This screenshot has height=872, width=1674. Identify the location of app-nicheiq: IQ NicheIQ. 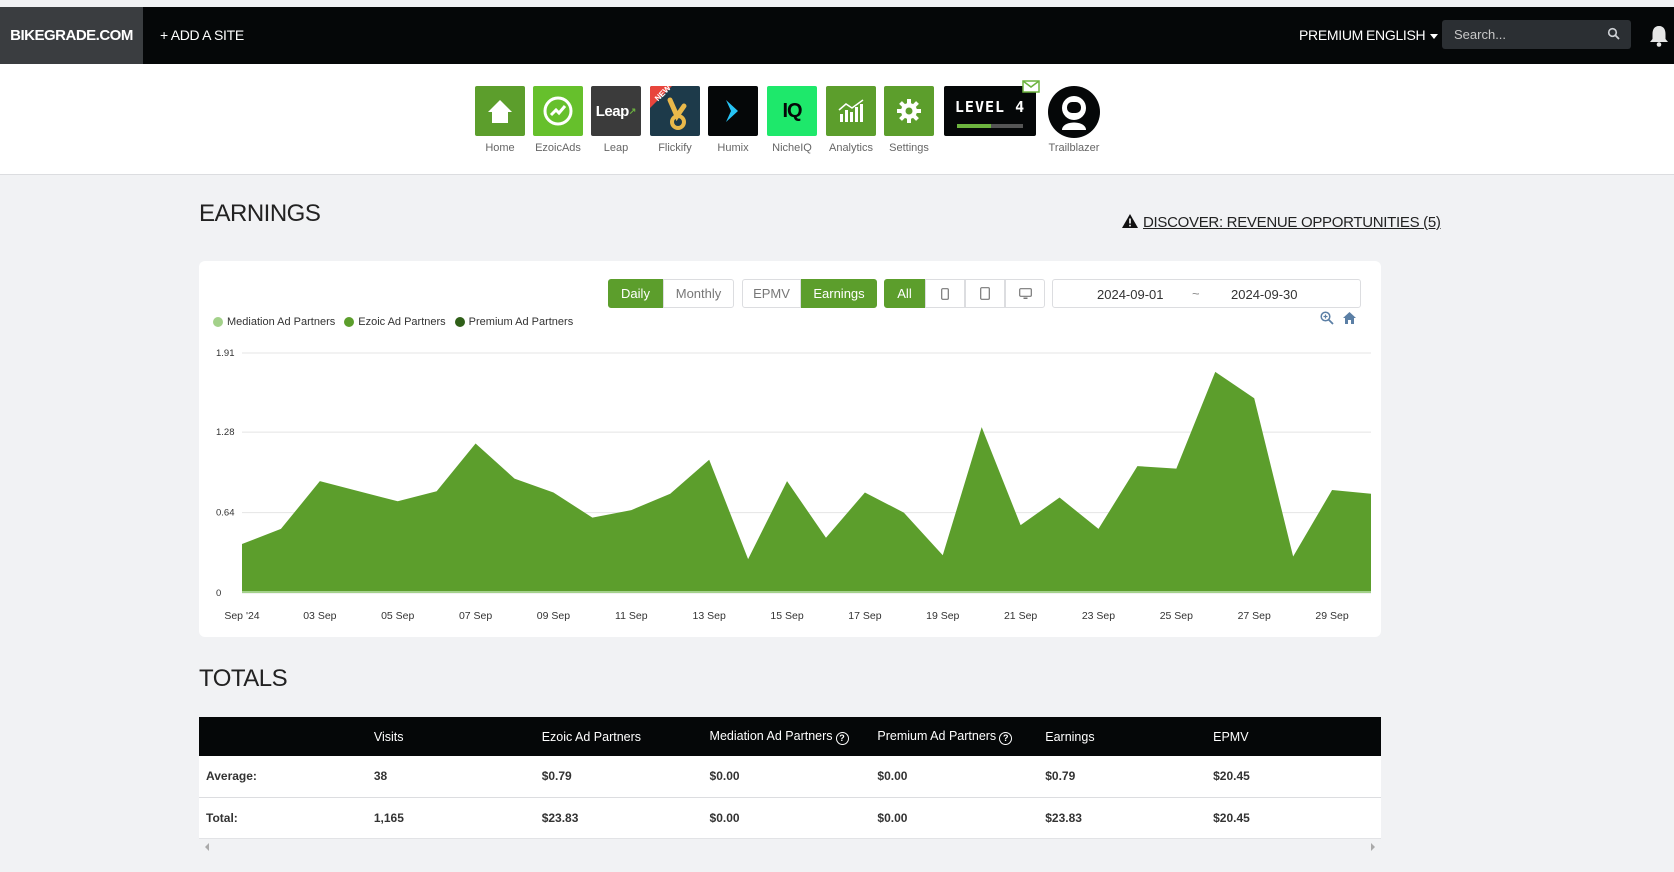
(792, 120).